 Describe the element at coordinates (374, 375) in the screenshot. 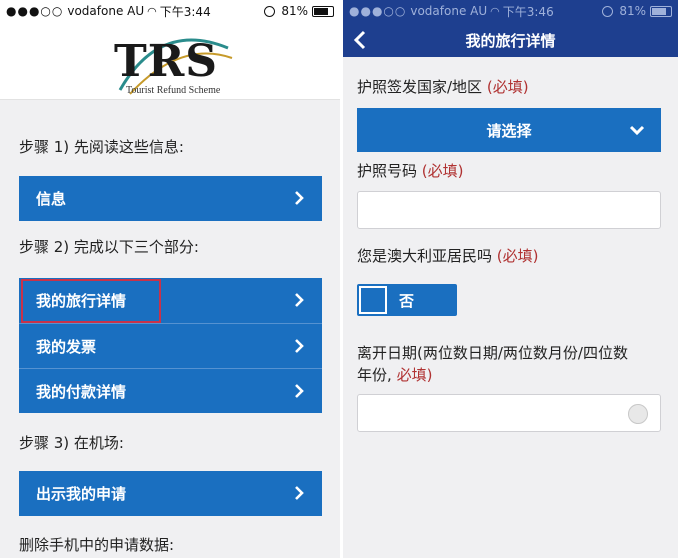

I see `label-text: 年份,` at that location.